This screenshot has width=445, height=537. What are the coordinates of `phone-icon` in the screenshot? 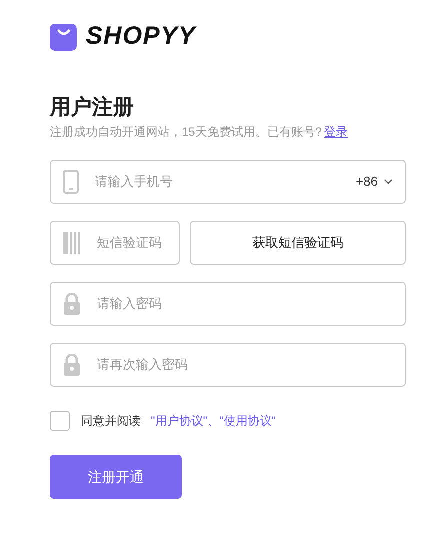 It's located at (71, 182).